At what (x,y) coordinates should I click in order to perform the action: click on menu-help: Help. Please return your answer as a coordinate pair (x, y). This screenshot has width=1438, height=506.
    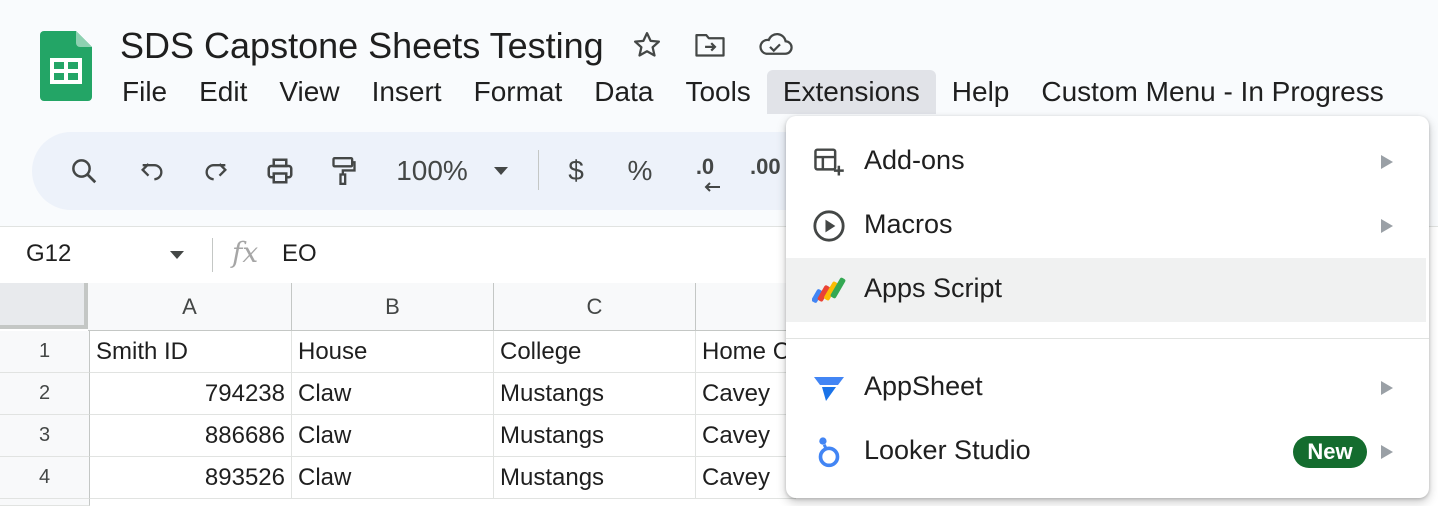
    Looking at the image, I should click on (981, 92).